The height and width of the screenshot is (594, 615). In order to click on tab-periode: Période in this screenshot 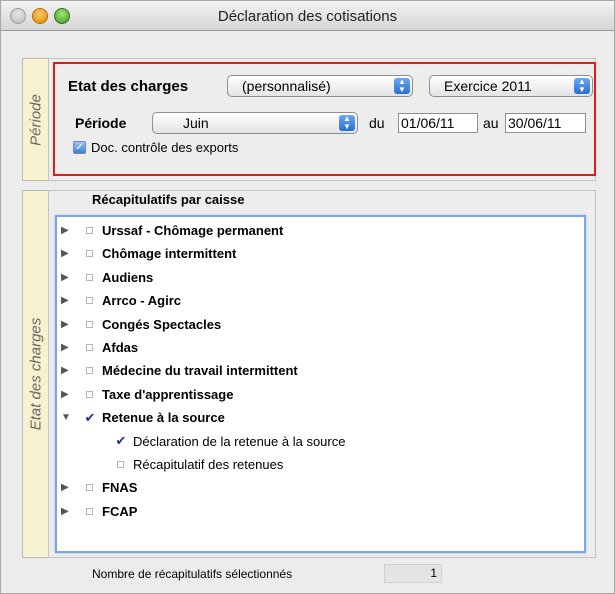, I will do `click(35, 119)`.